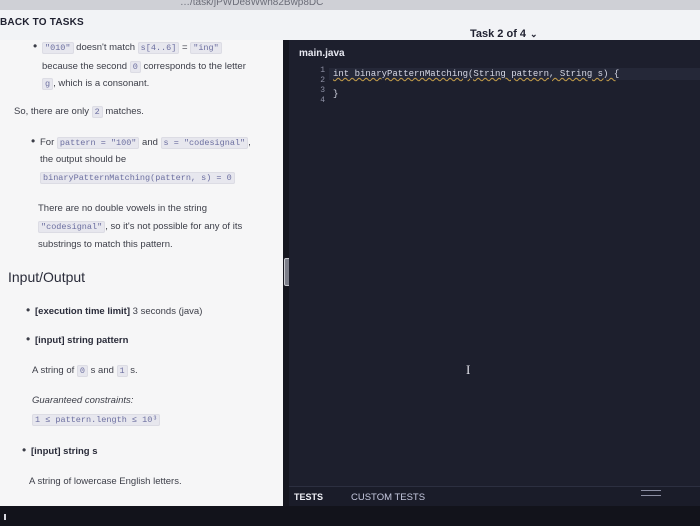 This screenshot has height=526, width=700. I want to click on inline-code: 1, so click(122, 371).